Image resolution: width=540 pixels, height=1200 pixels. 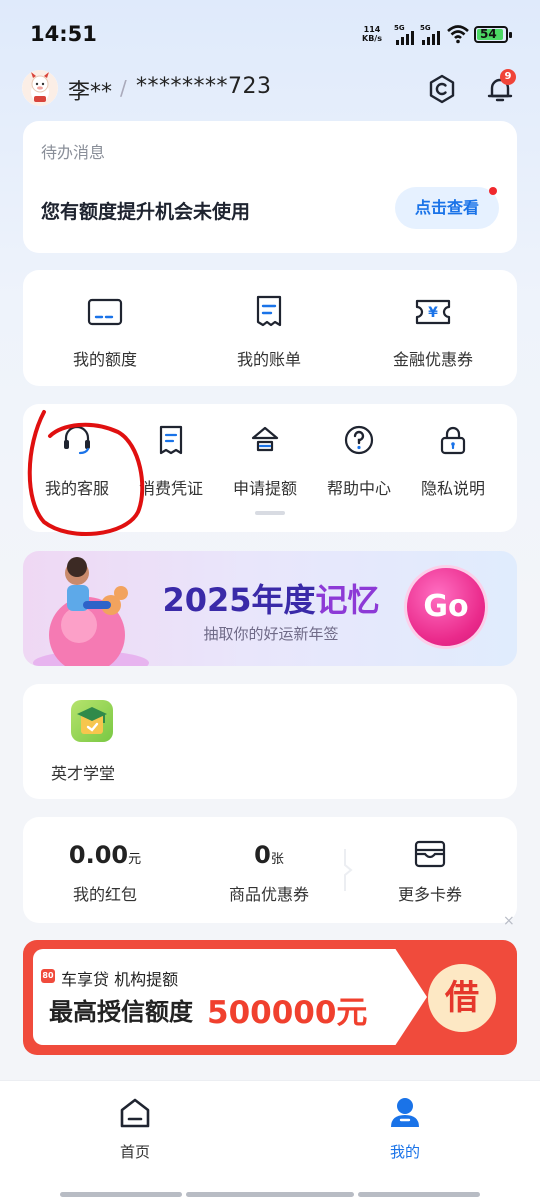 I want to click on academy-label: 英才学堂, so click(x=83, y=772).